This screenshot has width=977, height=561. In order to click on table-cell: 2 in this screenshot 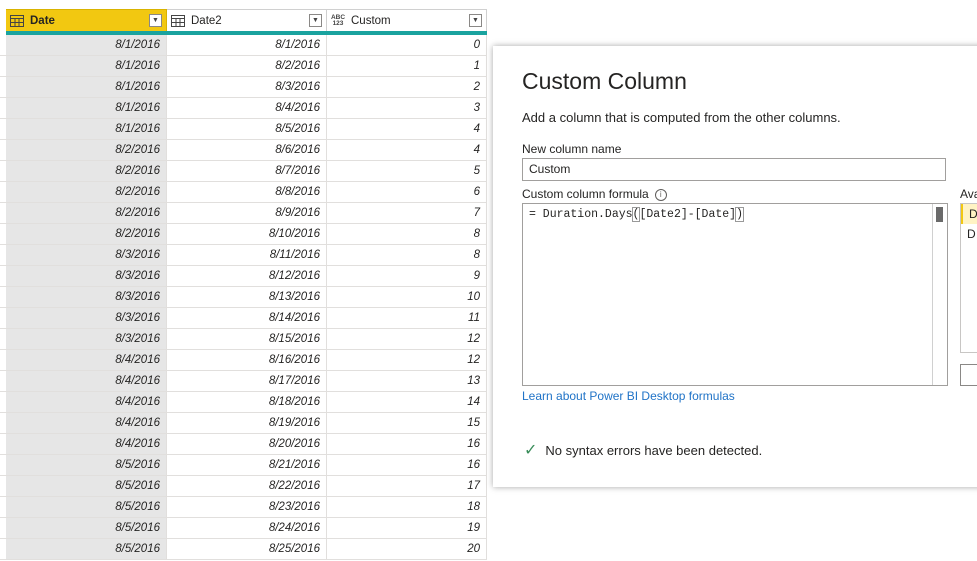, I will do `click(407, 87)`.